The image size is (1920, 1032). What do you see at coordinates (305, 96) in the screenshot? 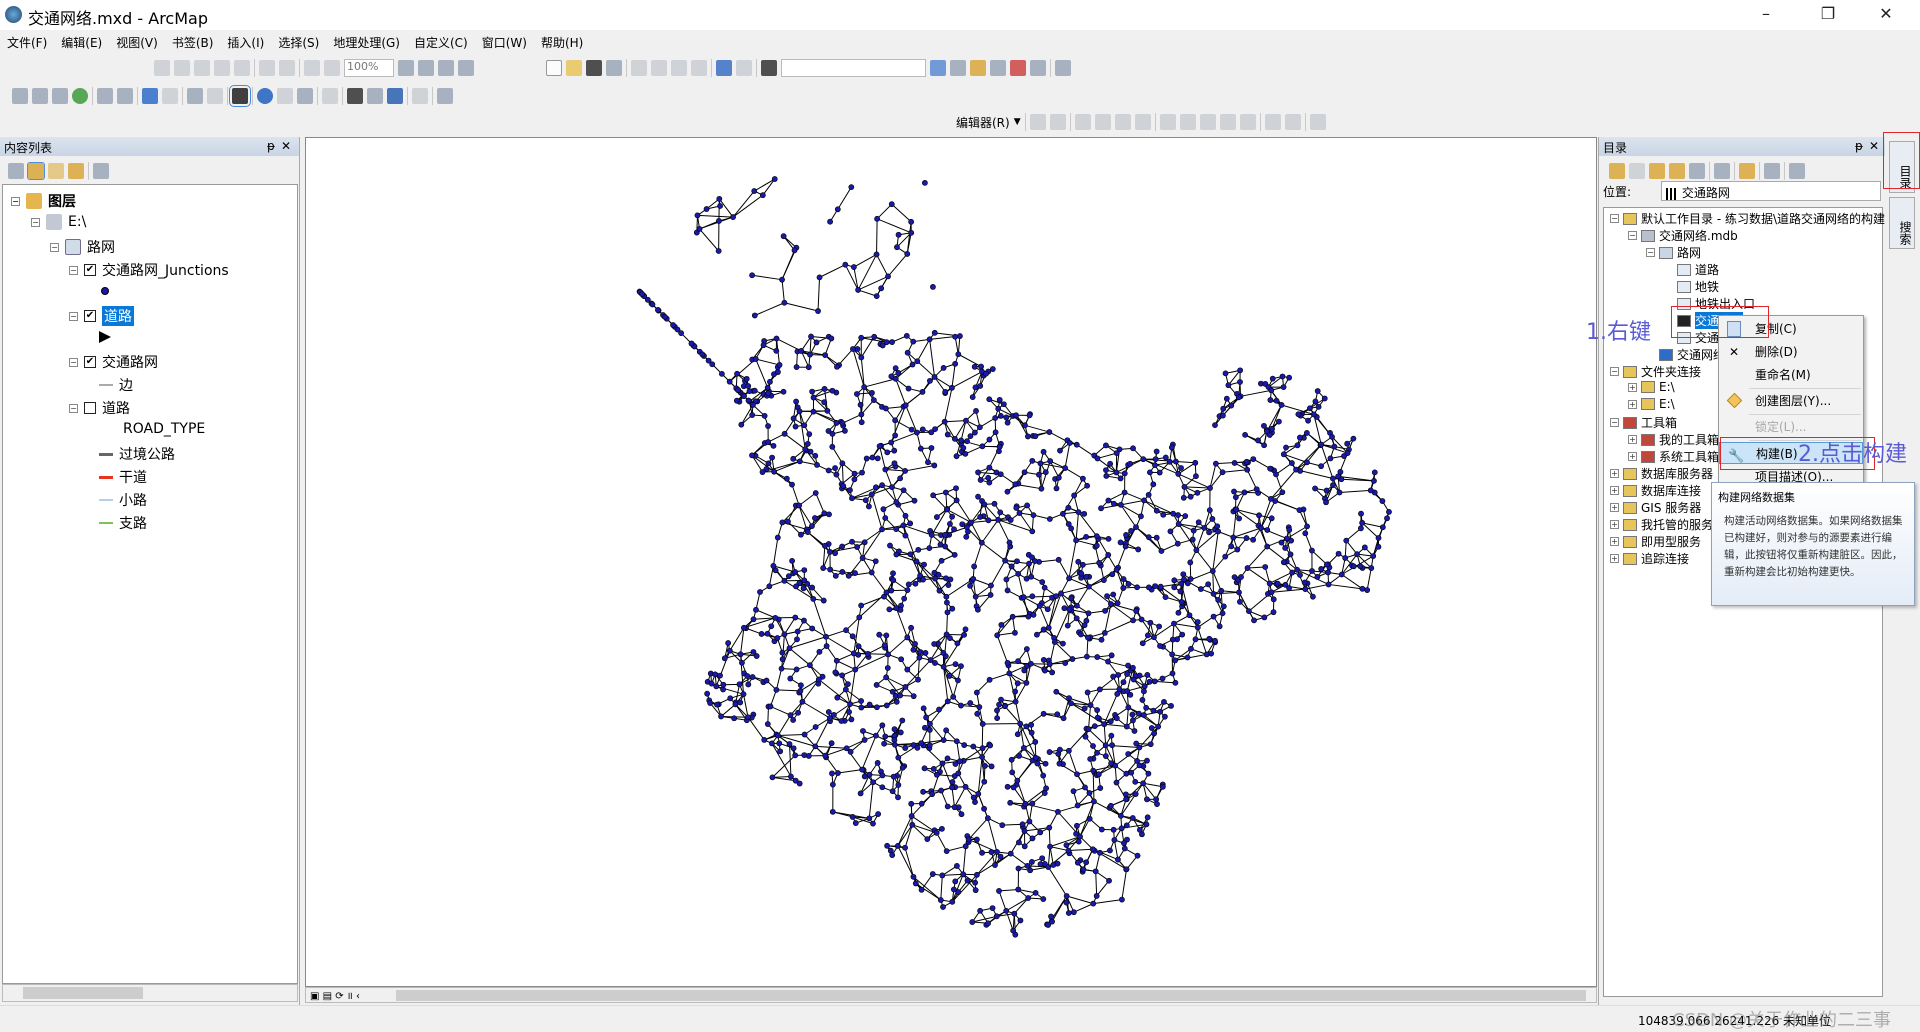
I see `html-popup-icon` at bounding box center [305, 96].